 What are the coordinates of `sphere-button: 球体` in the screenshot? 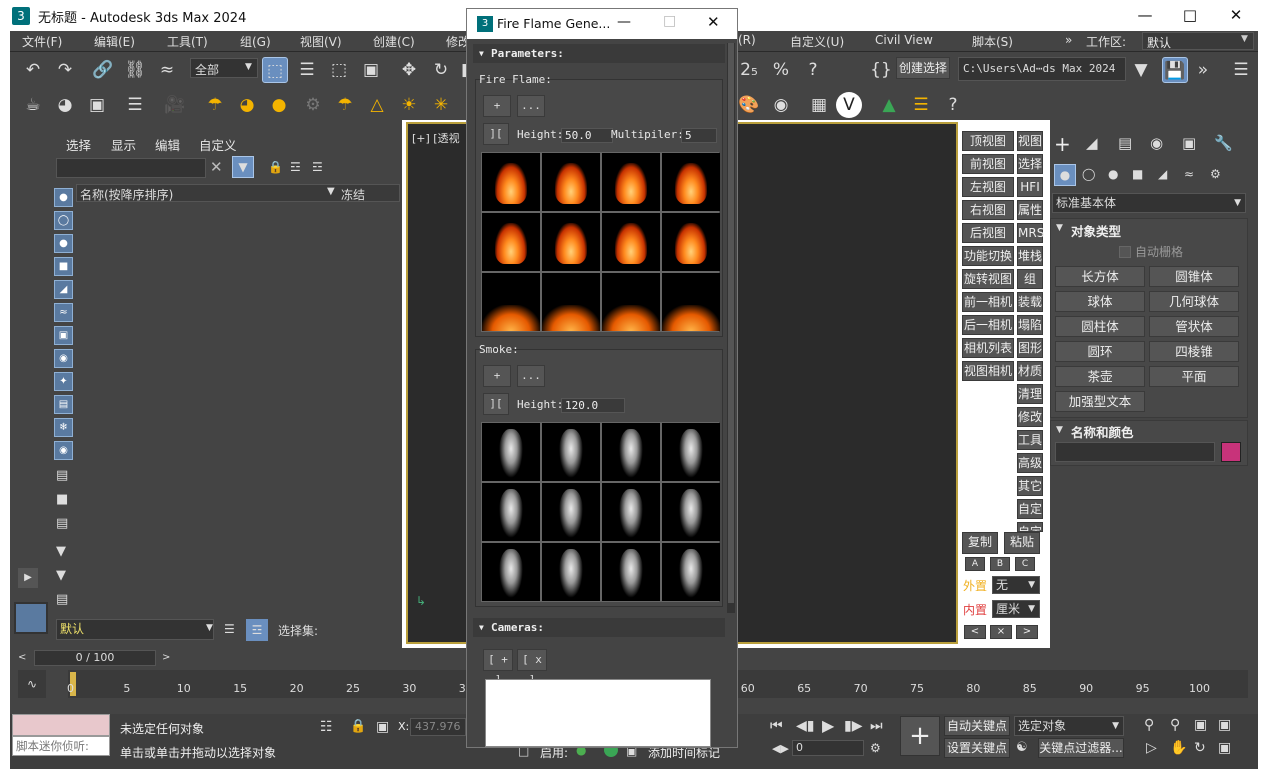 It's located at (1100, 301).